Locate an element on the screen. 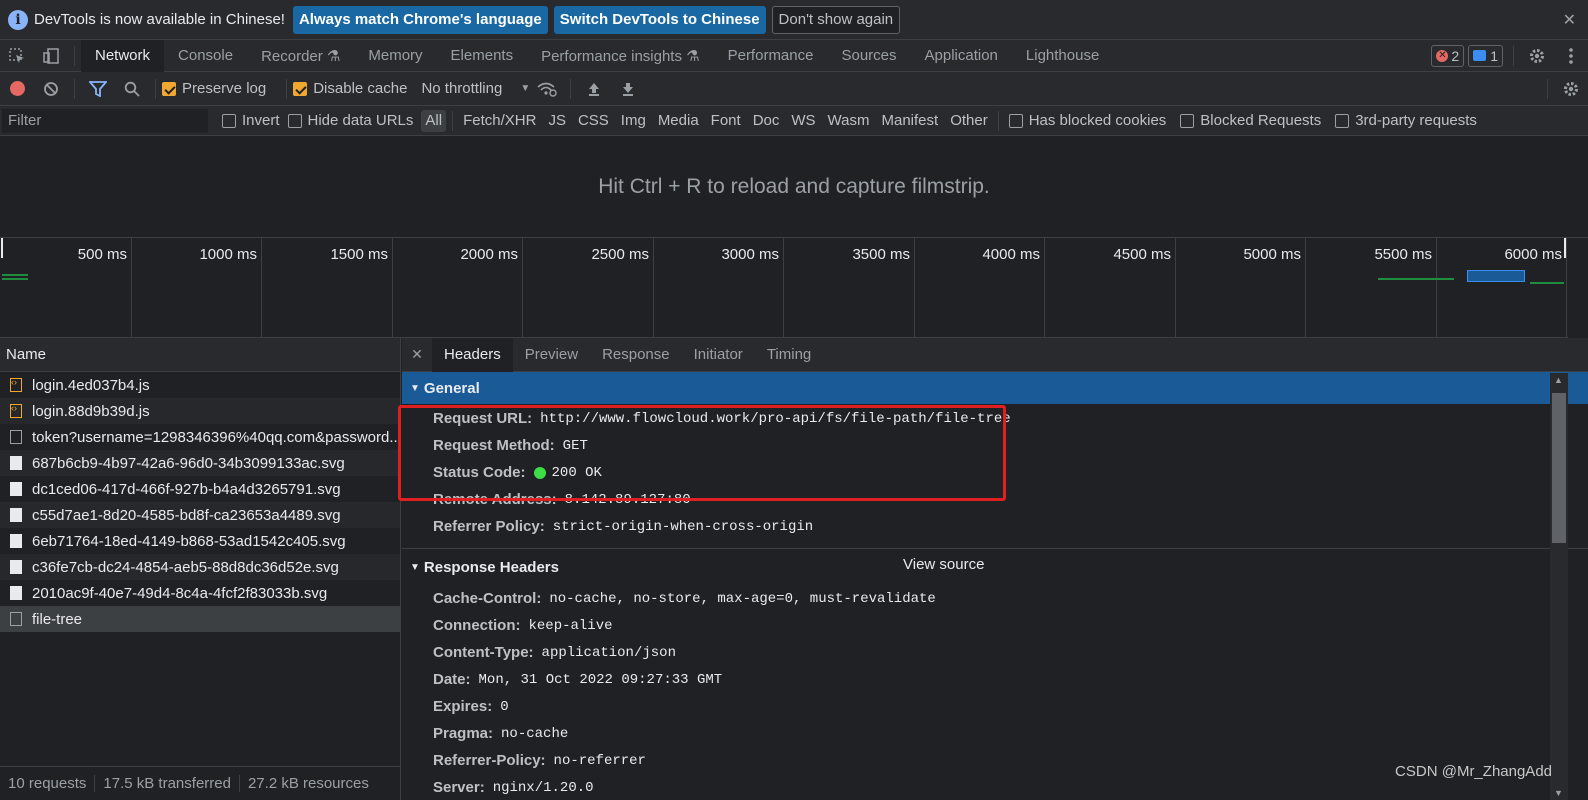  image-file-icon is located at coordinates (16, 567).